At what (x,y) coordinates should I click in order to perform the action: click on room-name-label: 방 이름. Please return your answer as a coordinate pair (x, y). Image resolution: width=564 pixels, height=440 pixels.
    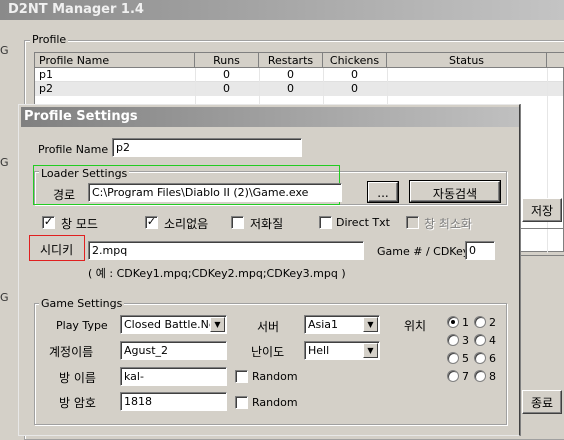
    Looking at the image, I should click on (77, 378).